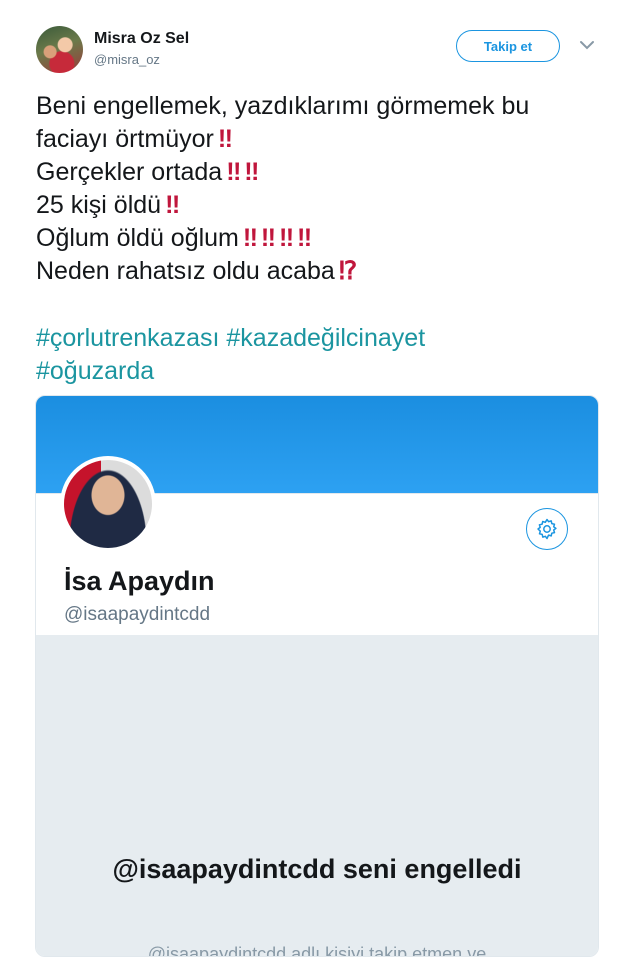 The image size is (628, 959). I want to click on double-exclamation-icon: ‼ ‼ ‼ ‼, so click(277, 238).